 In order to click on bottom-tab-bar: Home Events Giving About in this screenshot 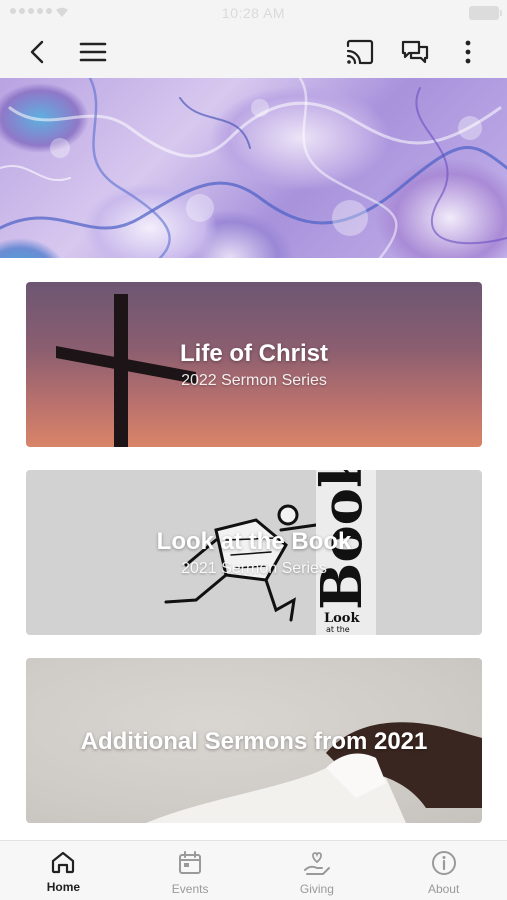, I will do `click(253, 870)`.